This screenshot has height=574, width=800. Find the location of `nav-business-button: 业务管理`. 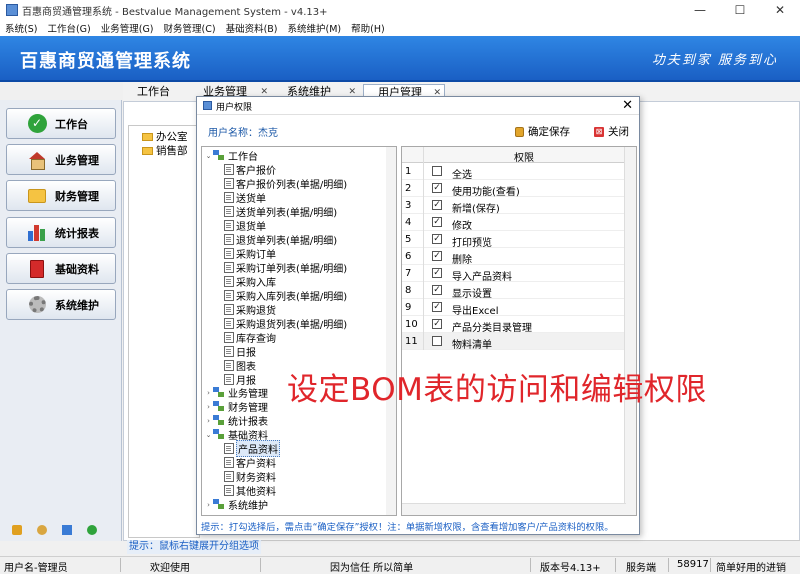

nav-business-button: 业务管理 is located at coordinates (61, 159).